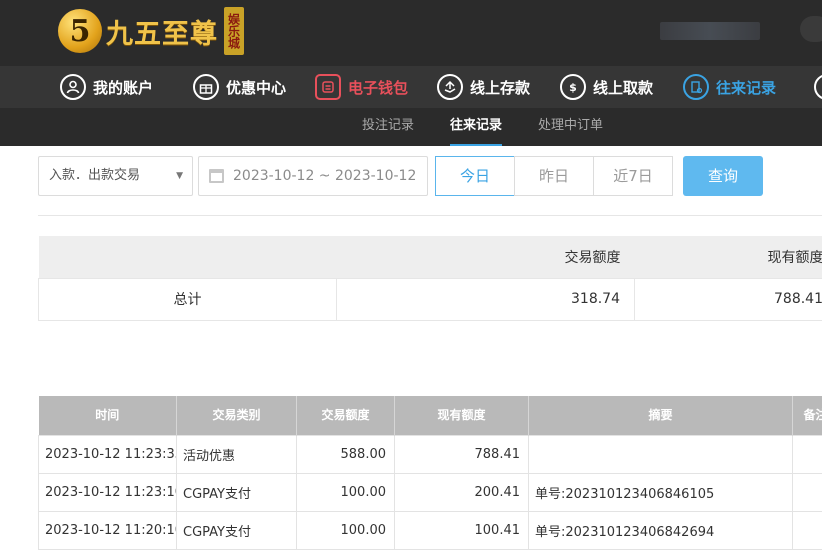  I want to click on nav-online-withdraw: $ 线上取款, so click(606, 87).